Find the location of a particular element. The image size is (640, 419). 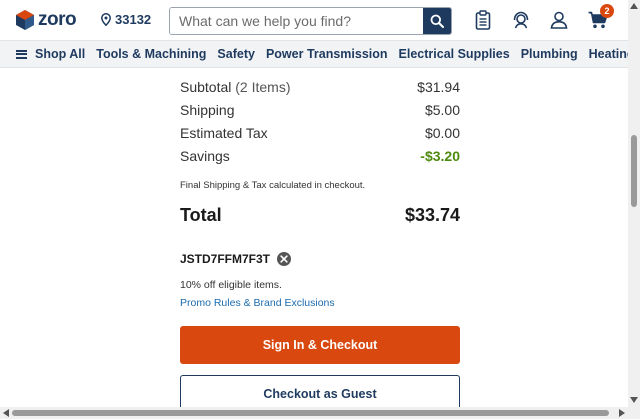

cart-count-badge: 2 is located at coordinates (607, 11).